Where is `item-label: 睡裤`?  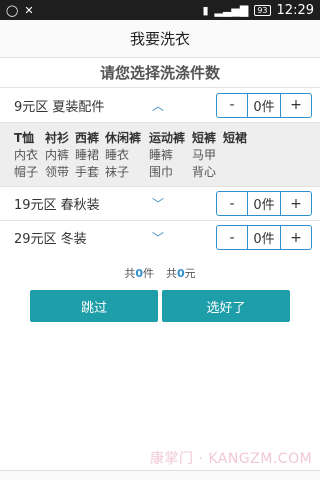 item-label: 睡裤 is located at coordinates (161, 155).